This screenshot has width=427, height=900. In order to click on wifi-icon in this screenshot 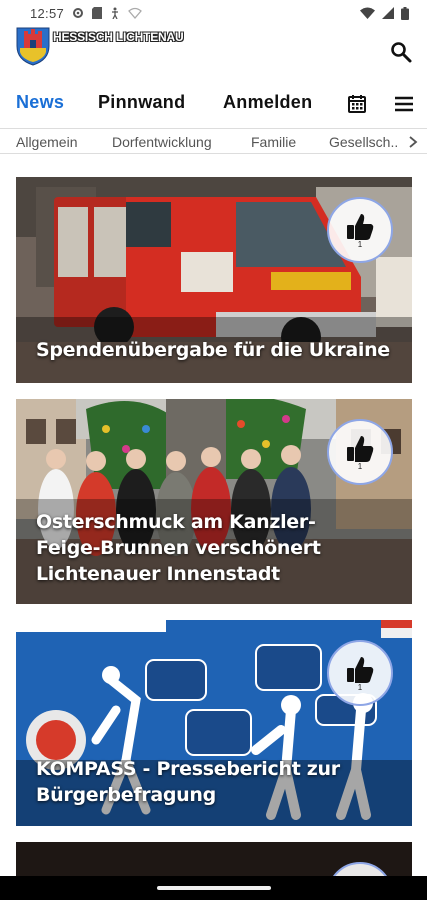, I will do `click(367, 13)`.